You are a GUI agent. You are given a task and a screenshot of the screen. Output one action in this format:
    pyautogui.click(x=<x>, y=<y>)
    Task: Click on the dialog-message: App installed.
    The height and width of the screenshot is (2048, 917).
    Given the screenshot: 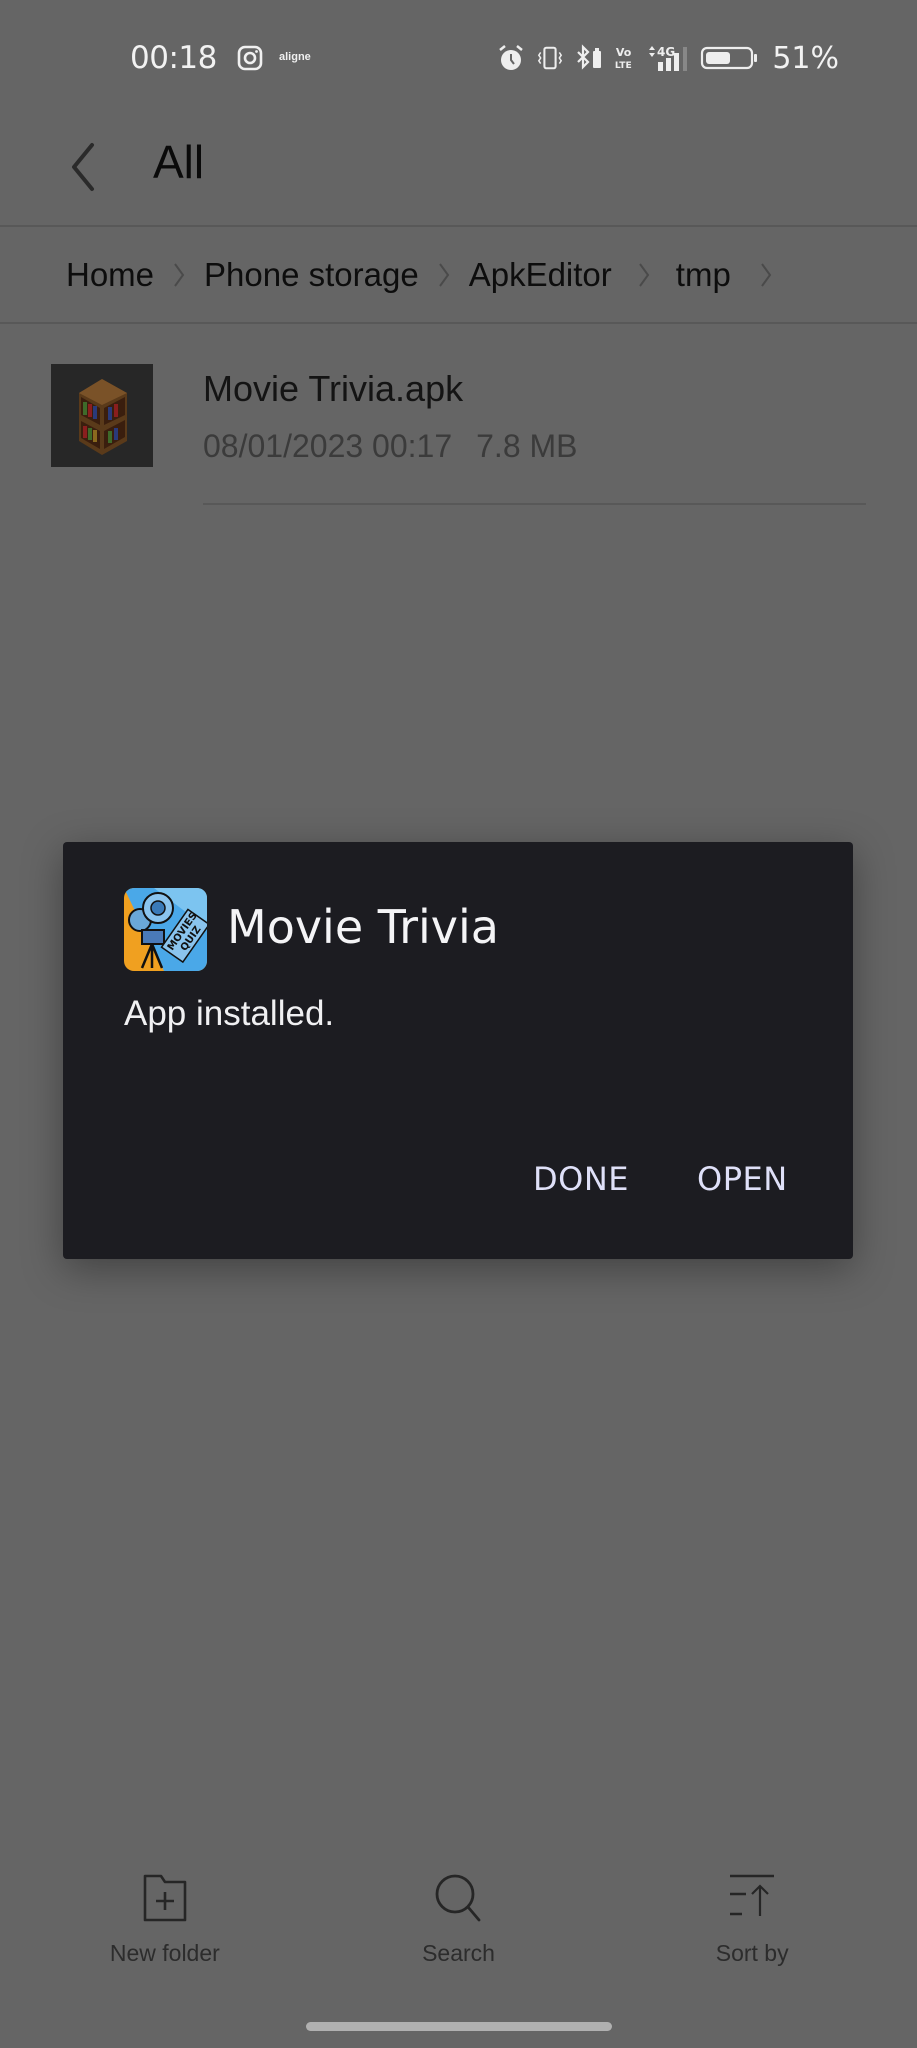 What is the action you would take?
    pyautogui.click(x=229, y=1013)
    